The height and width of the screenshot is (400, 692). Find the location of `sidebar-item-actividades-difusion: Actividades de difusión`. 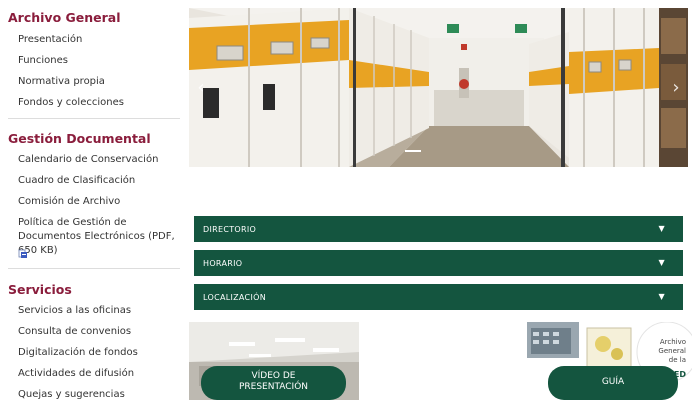

sidebar-item-actividades-difusion: Actividades de difusión is located at coordinates (76, 374).